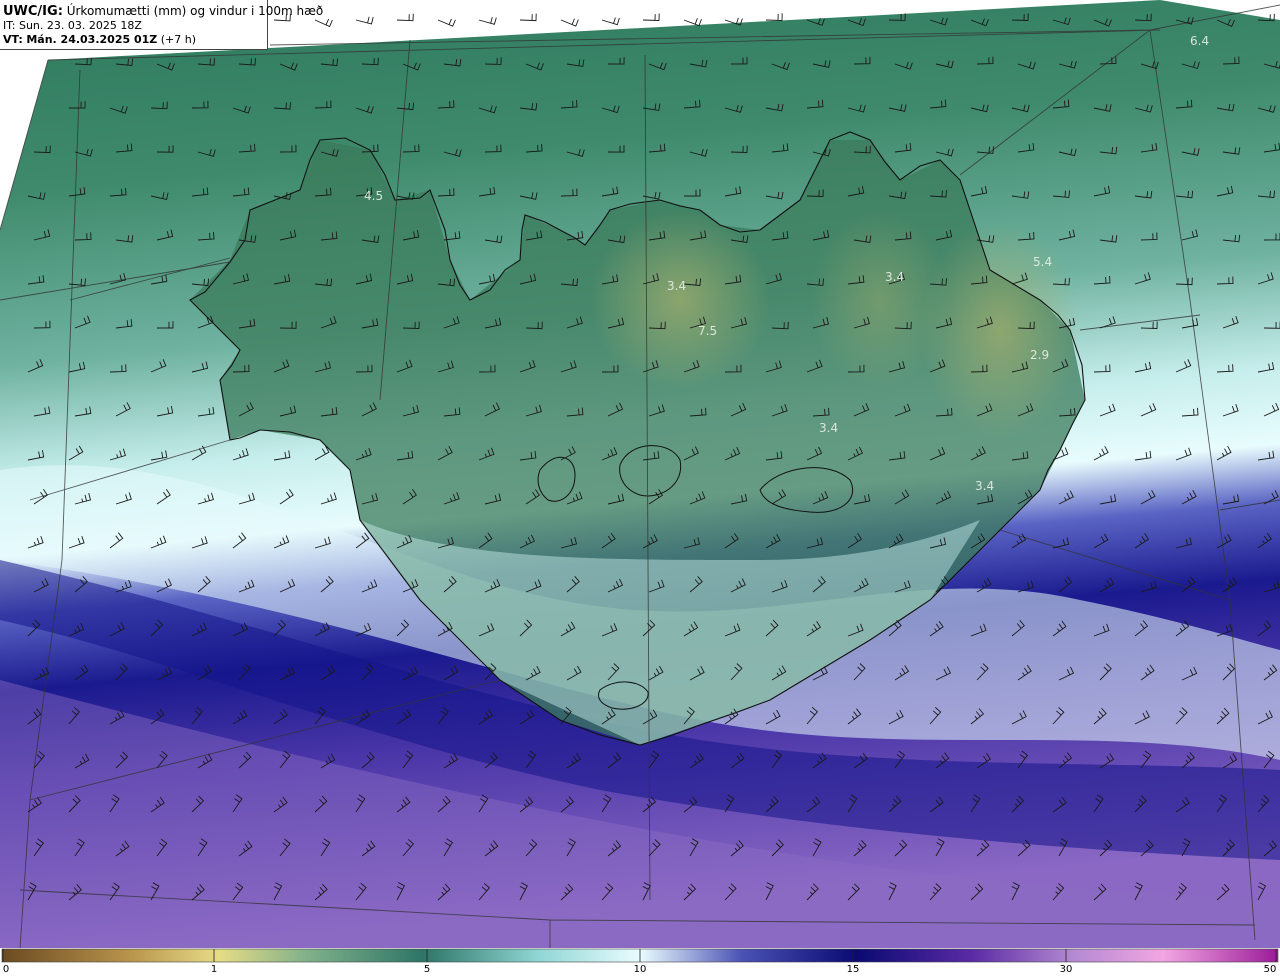 The height and width of the screenshot is (978, 1280). Describe the element at coordinates (92, 39) in the screenshot. I see `valid-time: Mán. 24.03.2025 01Z` at that location.